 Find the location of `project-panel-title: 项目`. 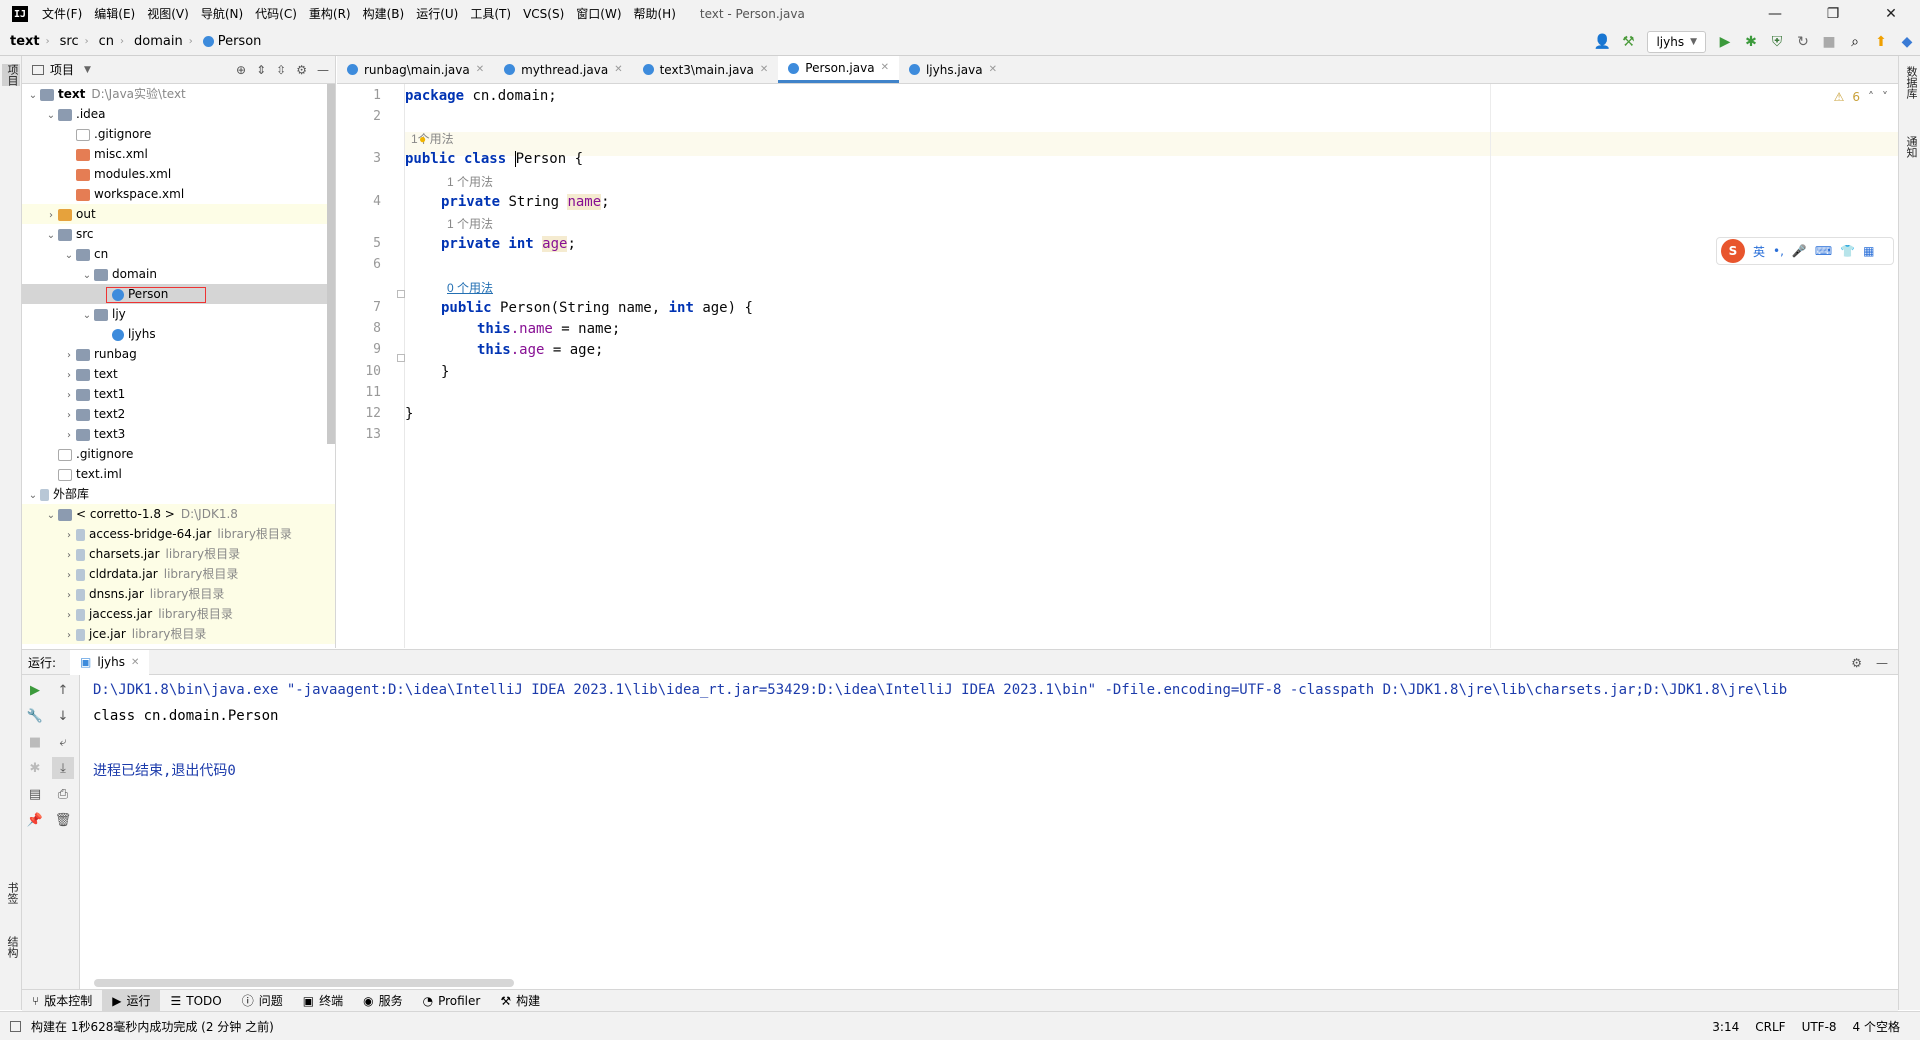

project-panel-title: 项目 is located at coordinates (62, 69).